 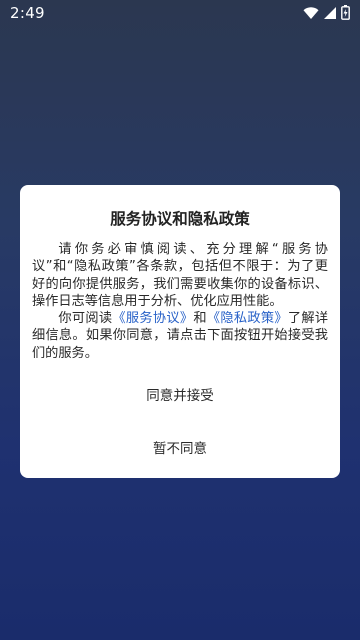 What do you see at coordinates (152, 318) in the screenshot?
I see `service-agreement-link: 《服务协议》` at bounding box center [152, 318].